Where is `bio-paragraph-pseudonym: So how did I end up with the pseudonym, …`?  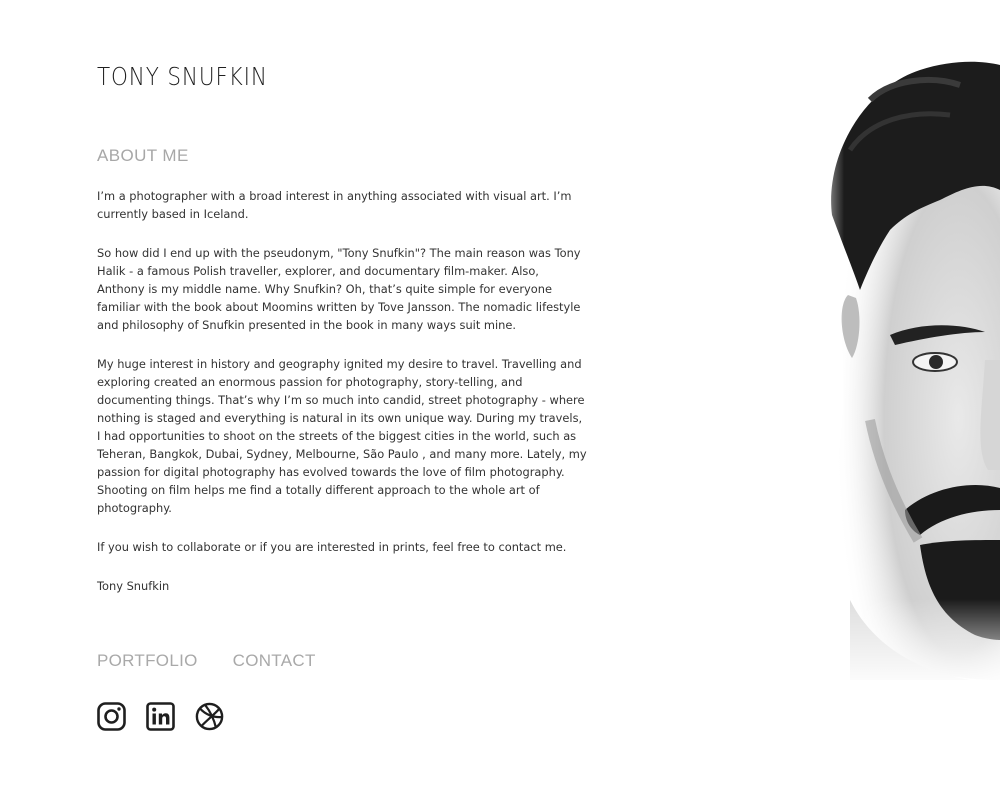 bio-paragraph-pseudonym: So how did I end up with the pseudonym, … is located at coordinates (339, 289).